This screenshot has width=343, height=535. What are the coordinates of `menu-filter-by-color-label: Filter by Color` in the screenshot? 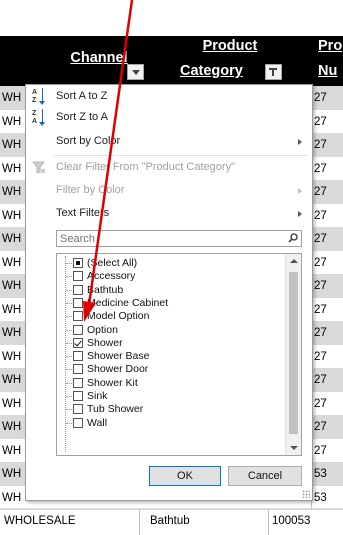 It's located at (90, 190).